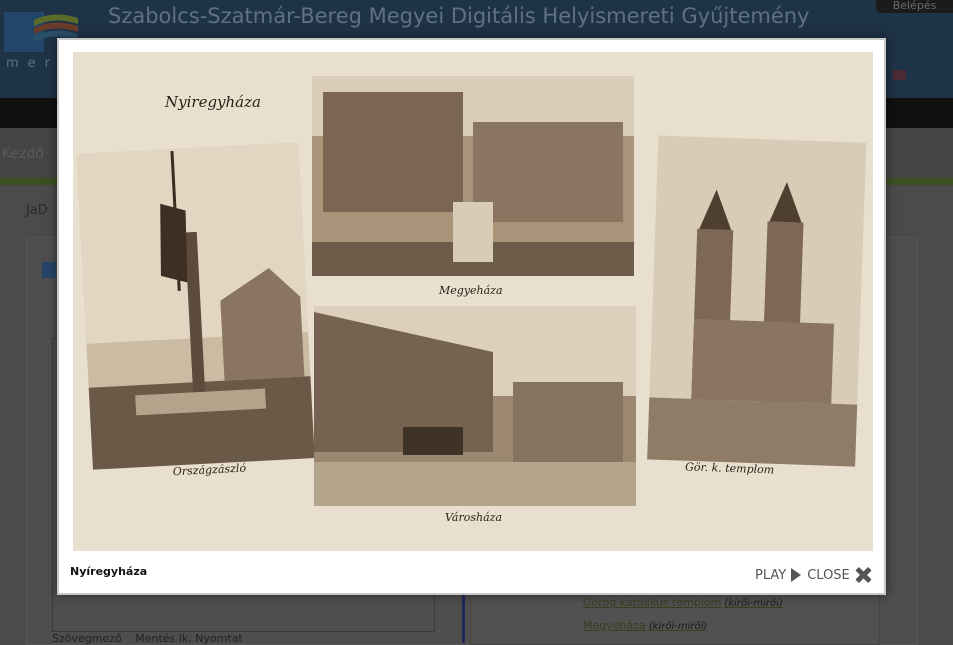 The height and width of the screenshot is (645, 953). I want to click on tab-button, so click(49, 270).